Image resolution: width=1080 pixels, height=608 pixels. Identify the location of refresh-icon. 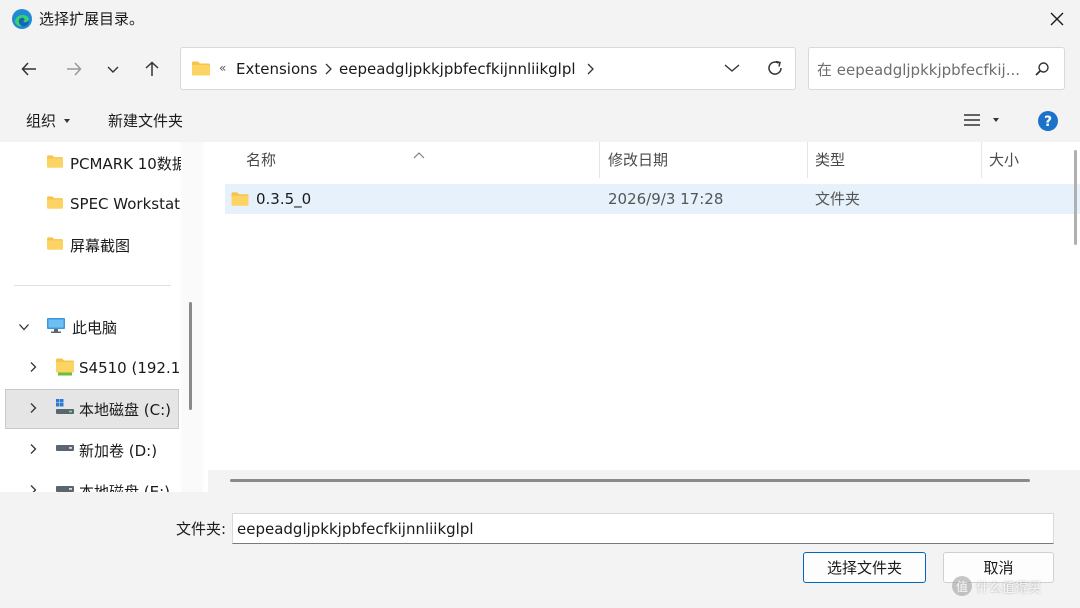
(775, 67).